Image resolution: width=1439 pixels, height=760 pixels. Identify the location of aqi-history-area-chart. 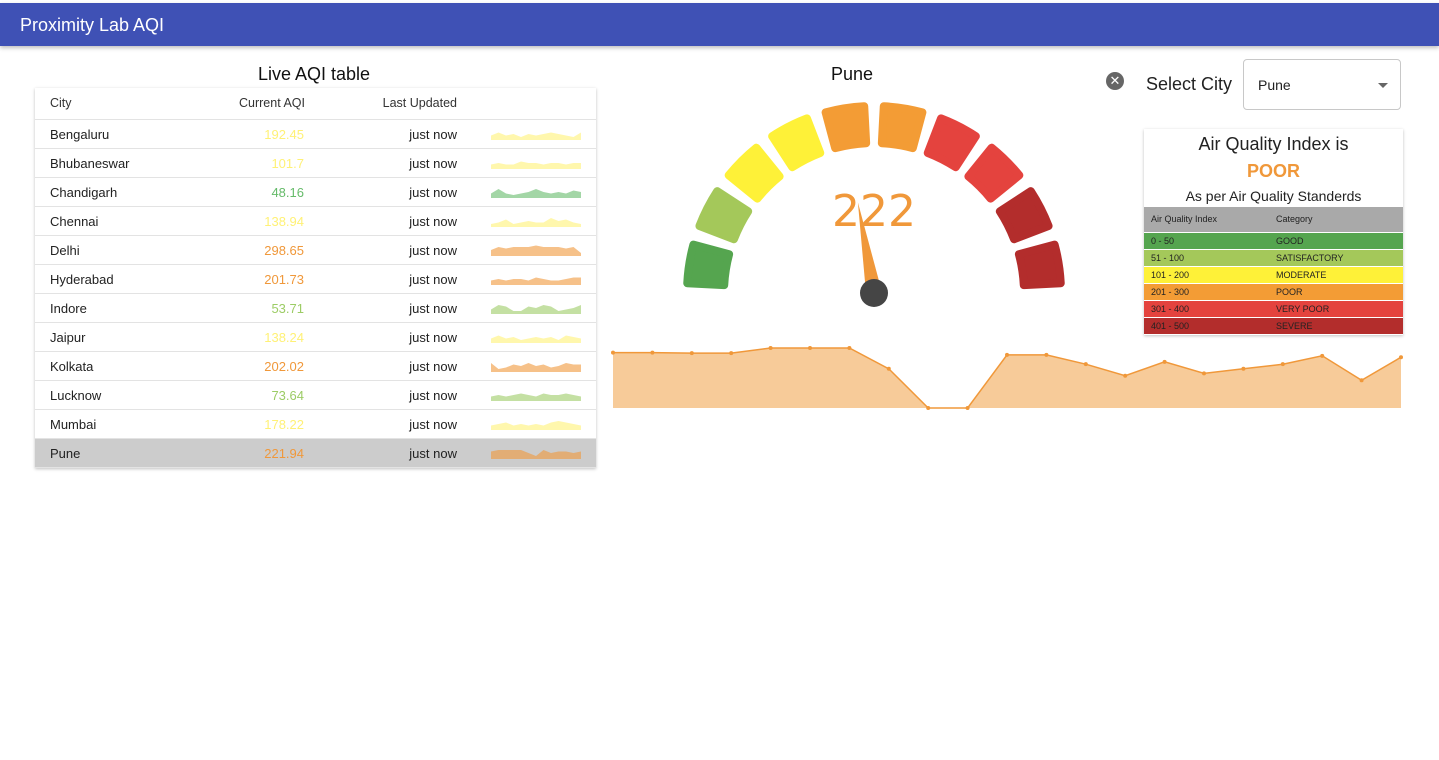
(1007, 378).